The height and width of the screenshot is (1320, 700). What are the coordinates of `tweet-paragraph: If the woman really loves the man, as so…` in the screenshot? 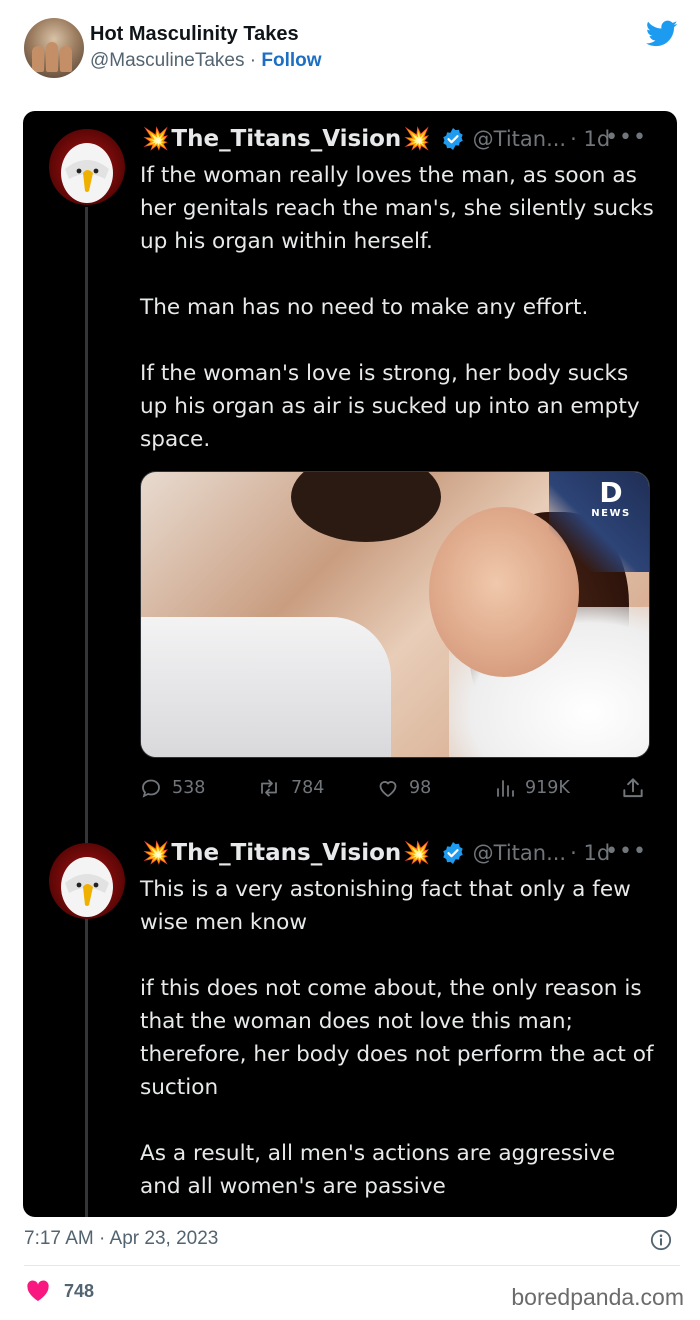 It's located at (397, 208).